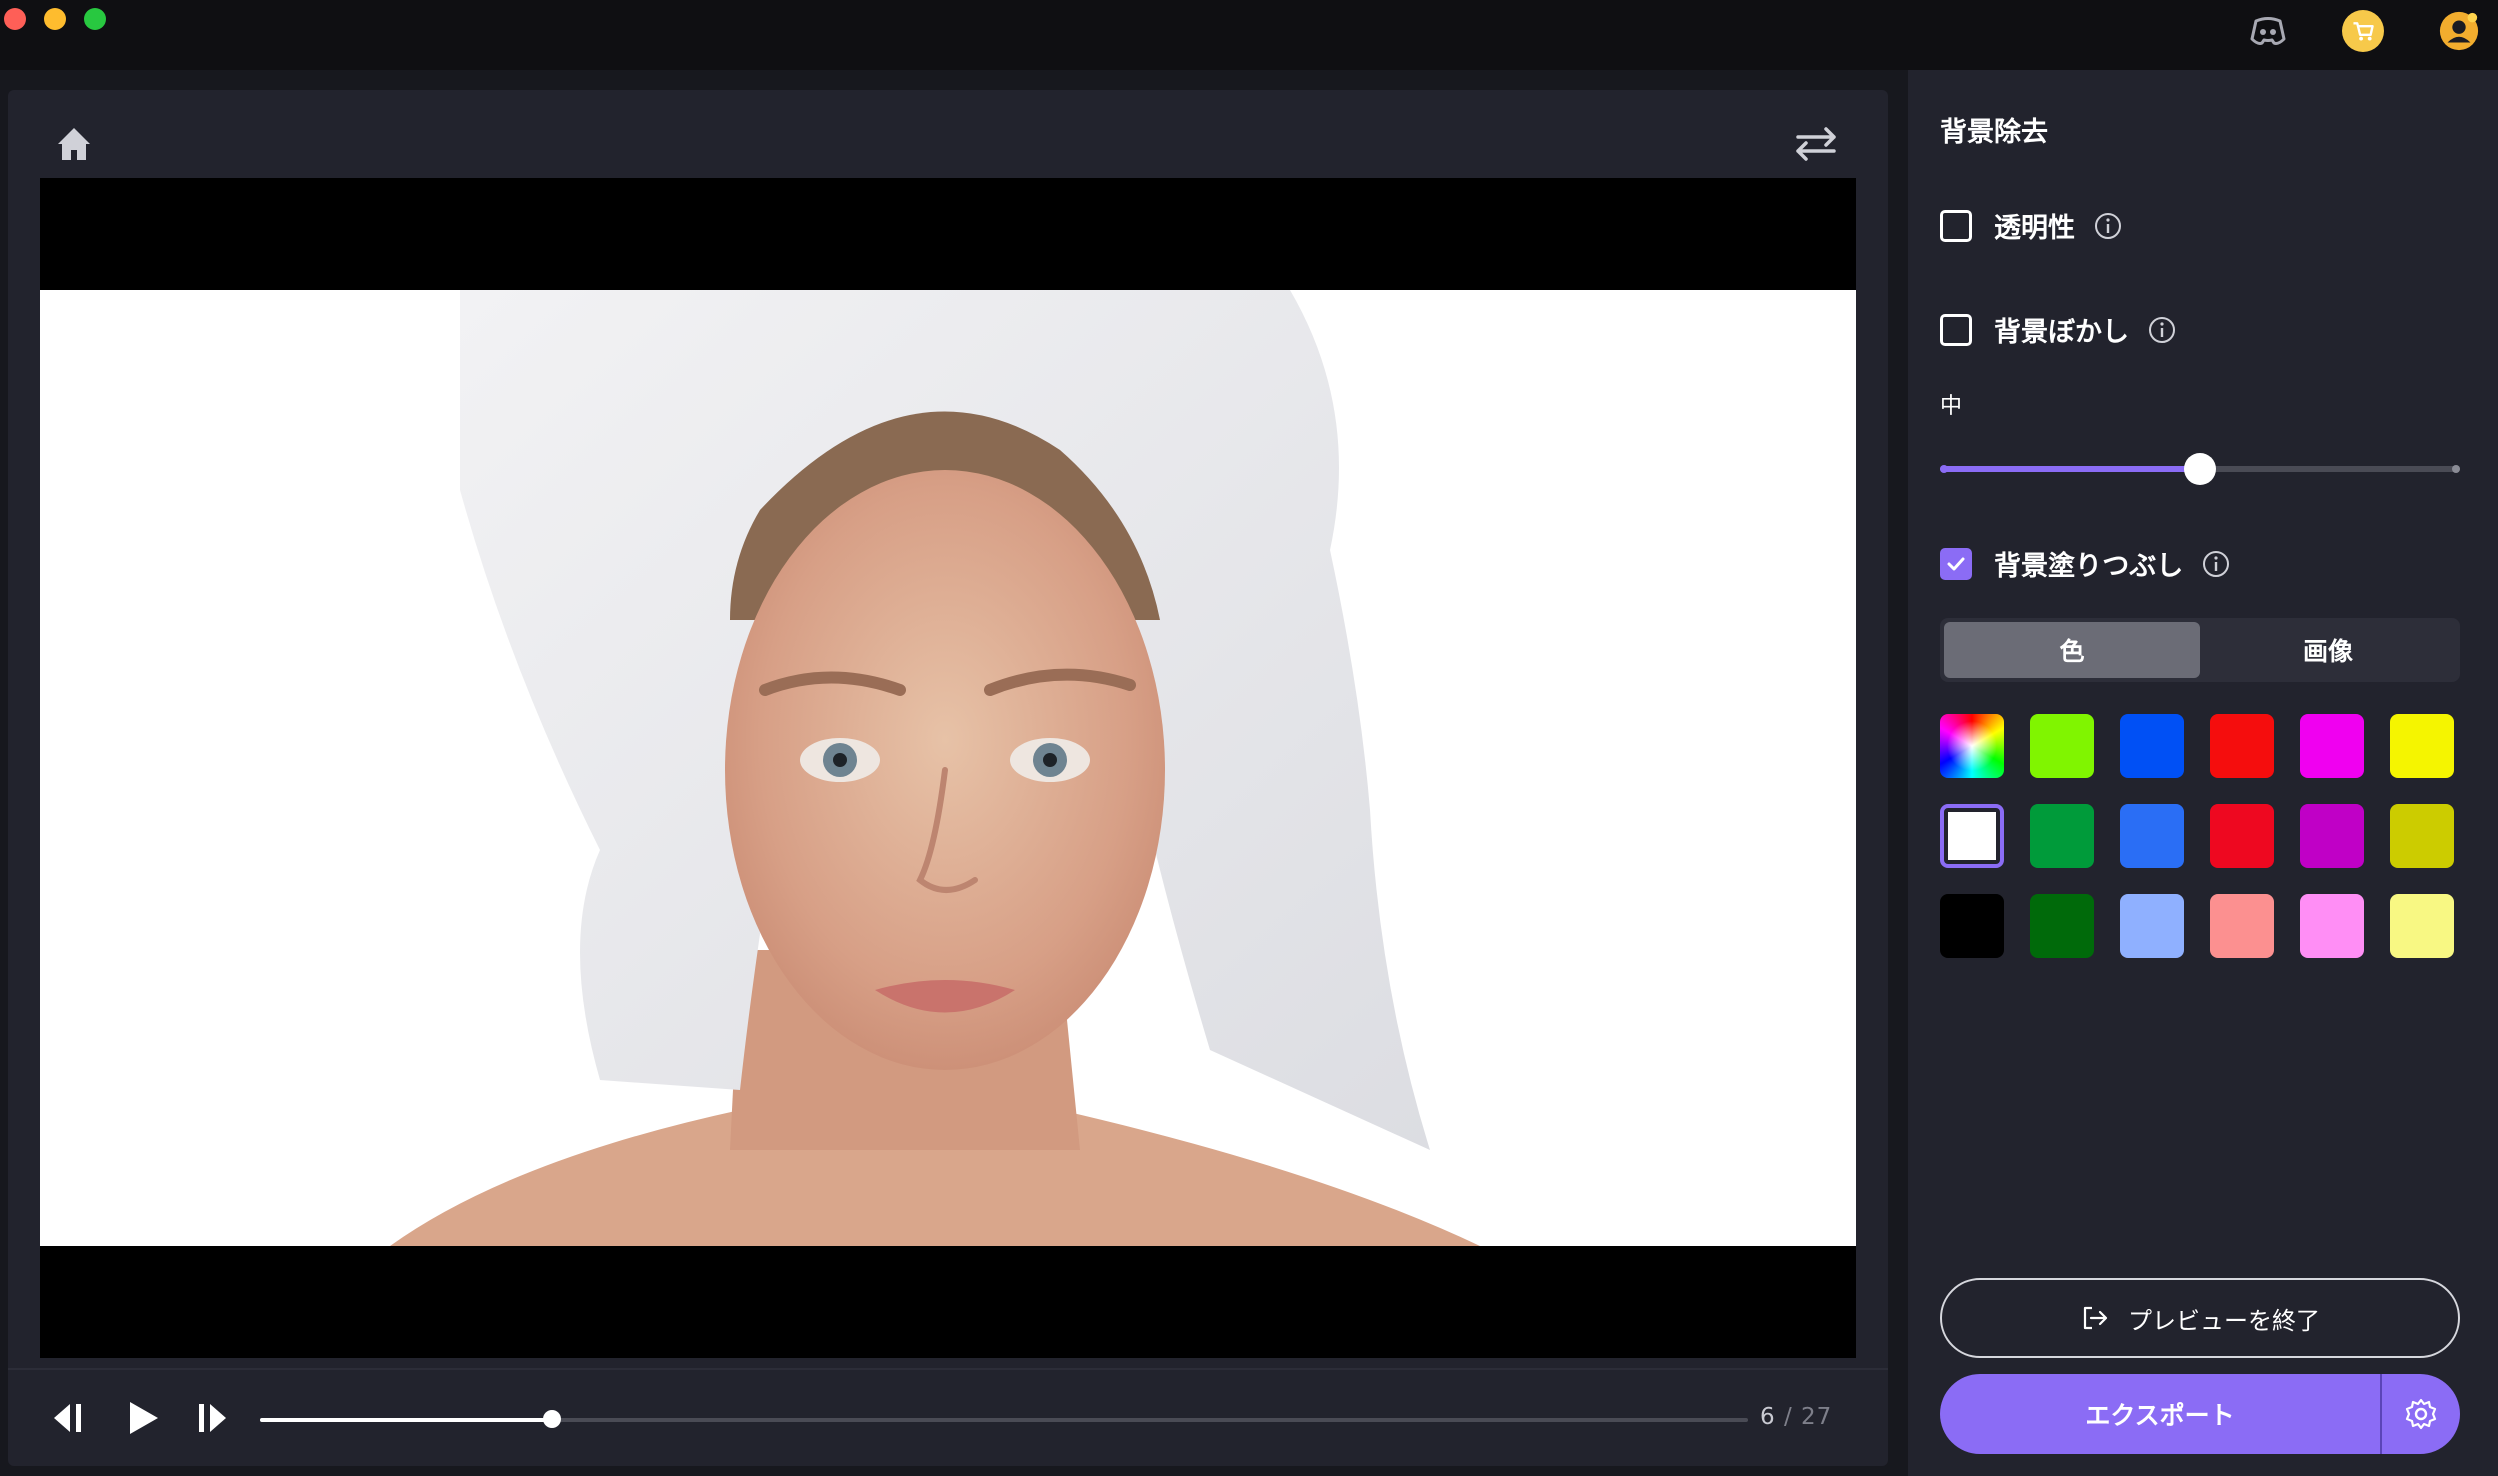 Image resolution: width=2498 pixels, height=1476 pixels. I want to click on blur-checkbox, so click(1956, 329).